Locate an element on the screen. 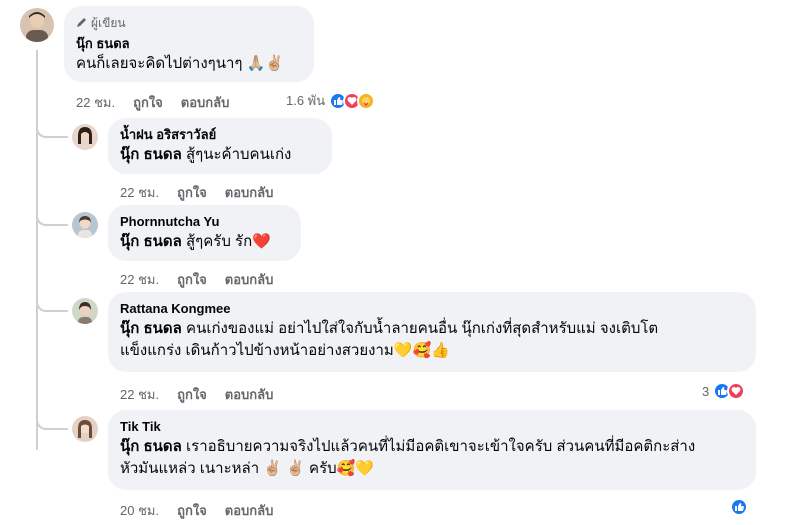  comment-emojis: 🙏🏼✌🏼 is located at coordinates (265, 63).